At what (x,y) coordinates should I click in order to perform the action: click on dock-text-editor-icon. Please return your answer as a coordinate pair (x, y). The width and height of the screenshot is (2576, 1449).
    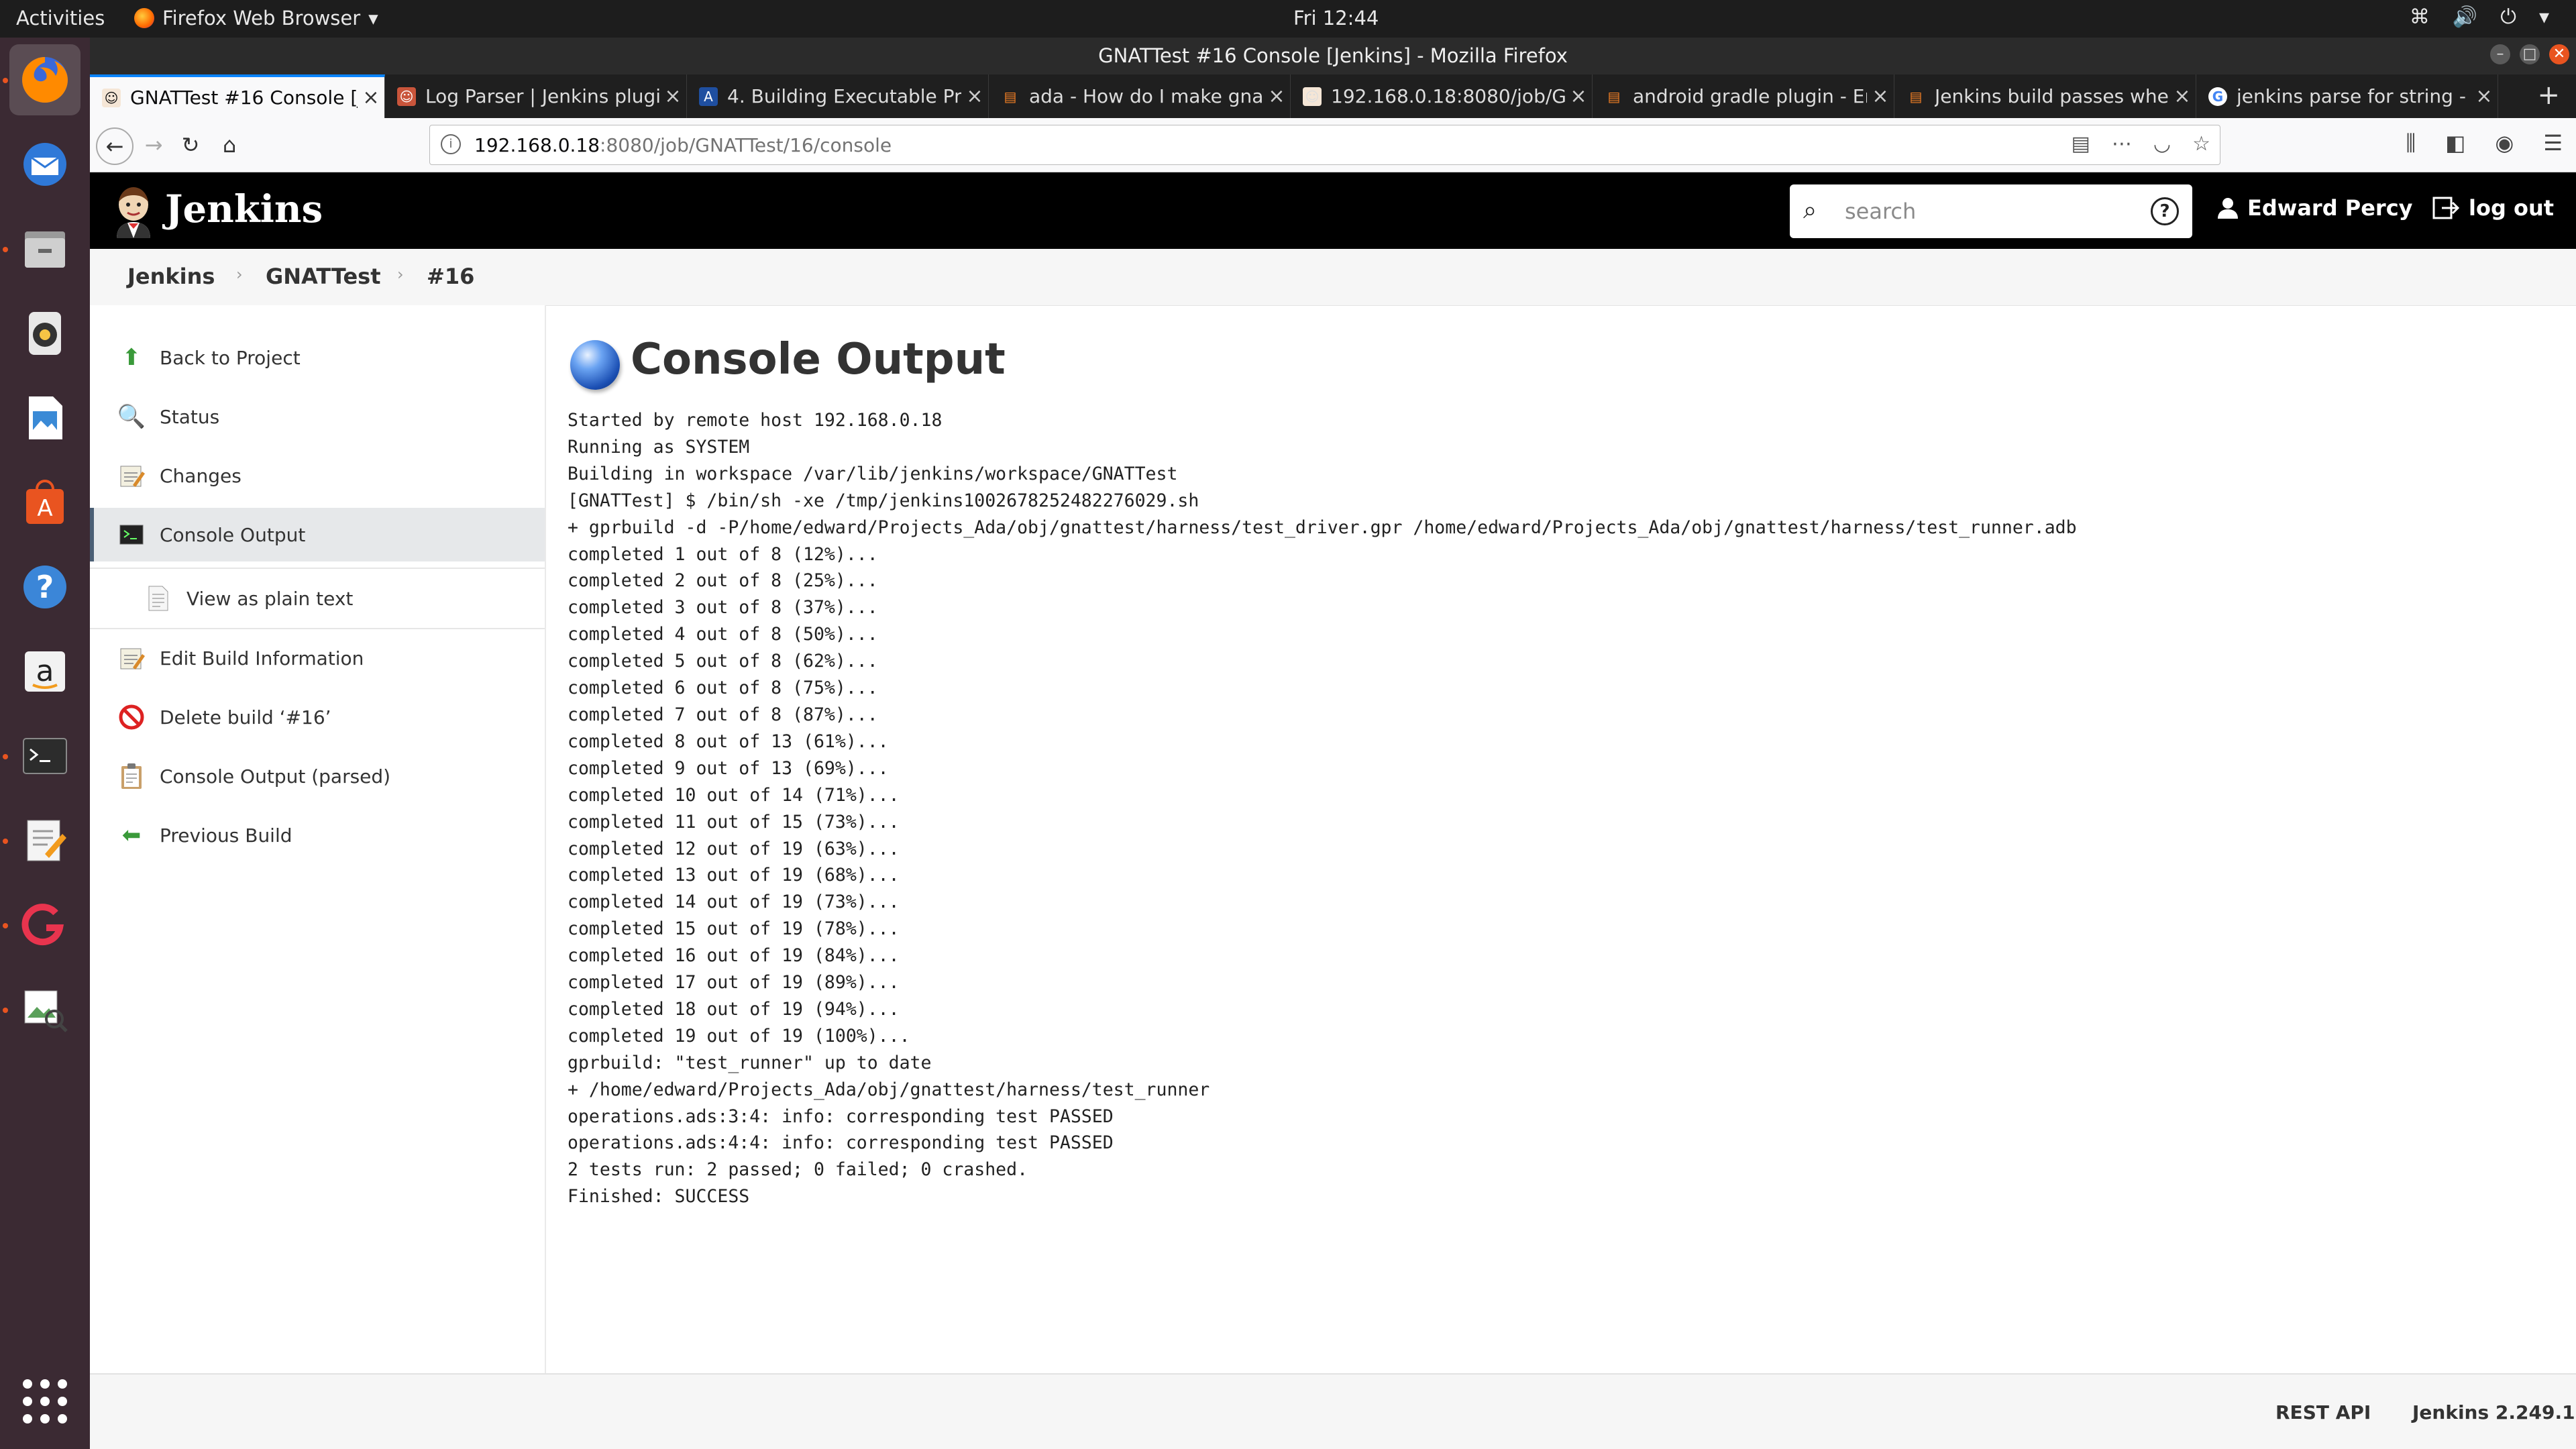
    Looking at the image, I should click on (44, 840).